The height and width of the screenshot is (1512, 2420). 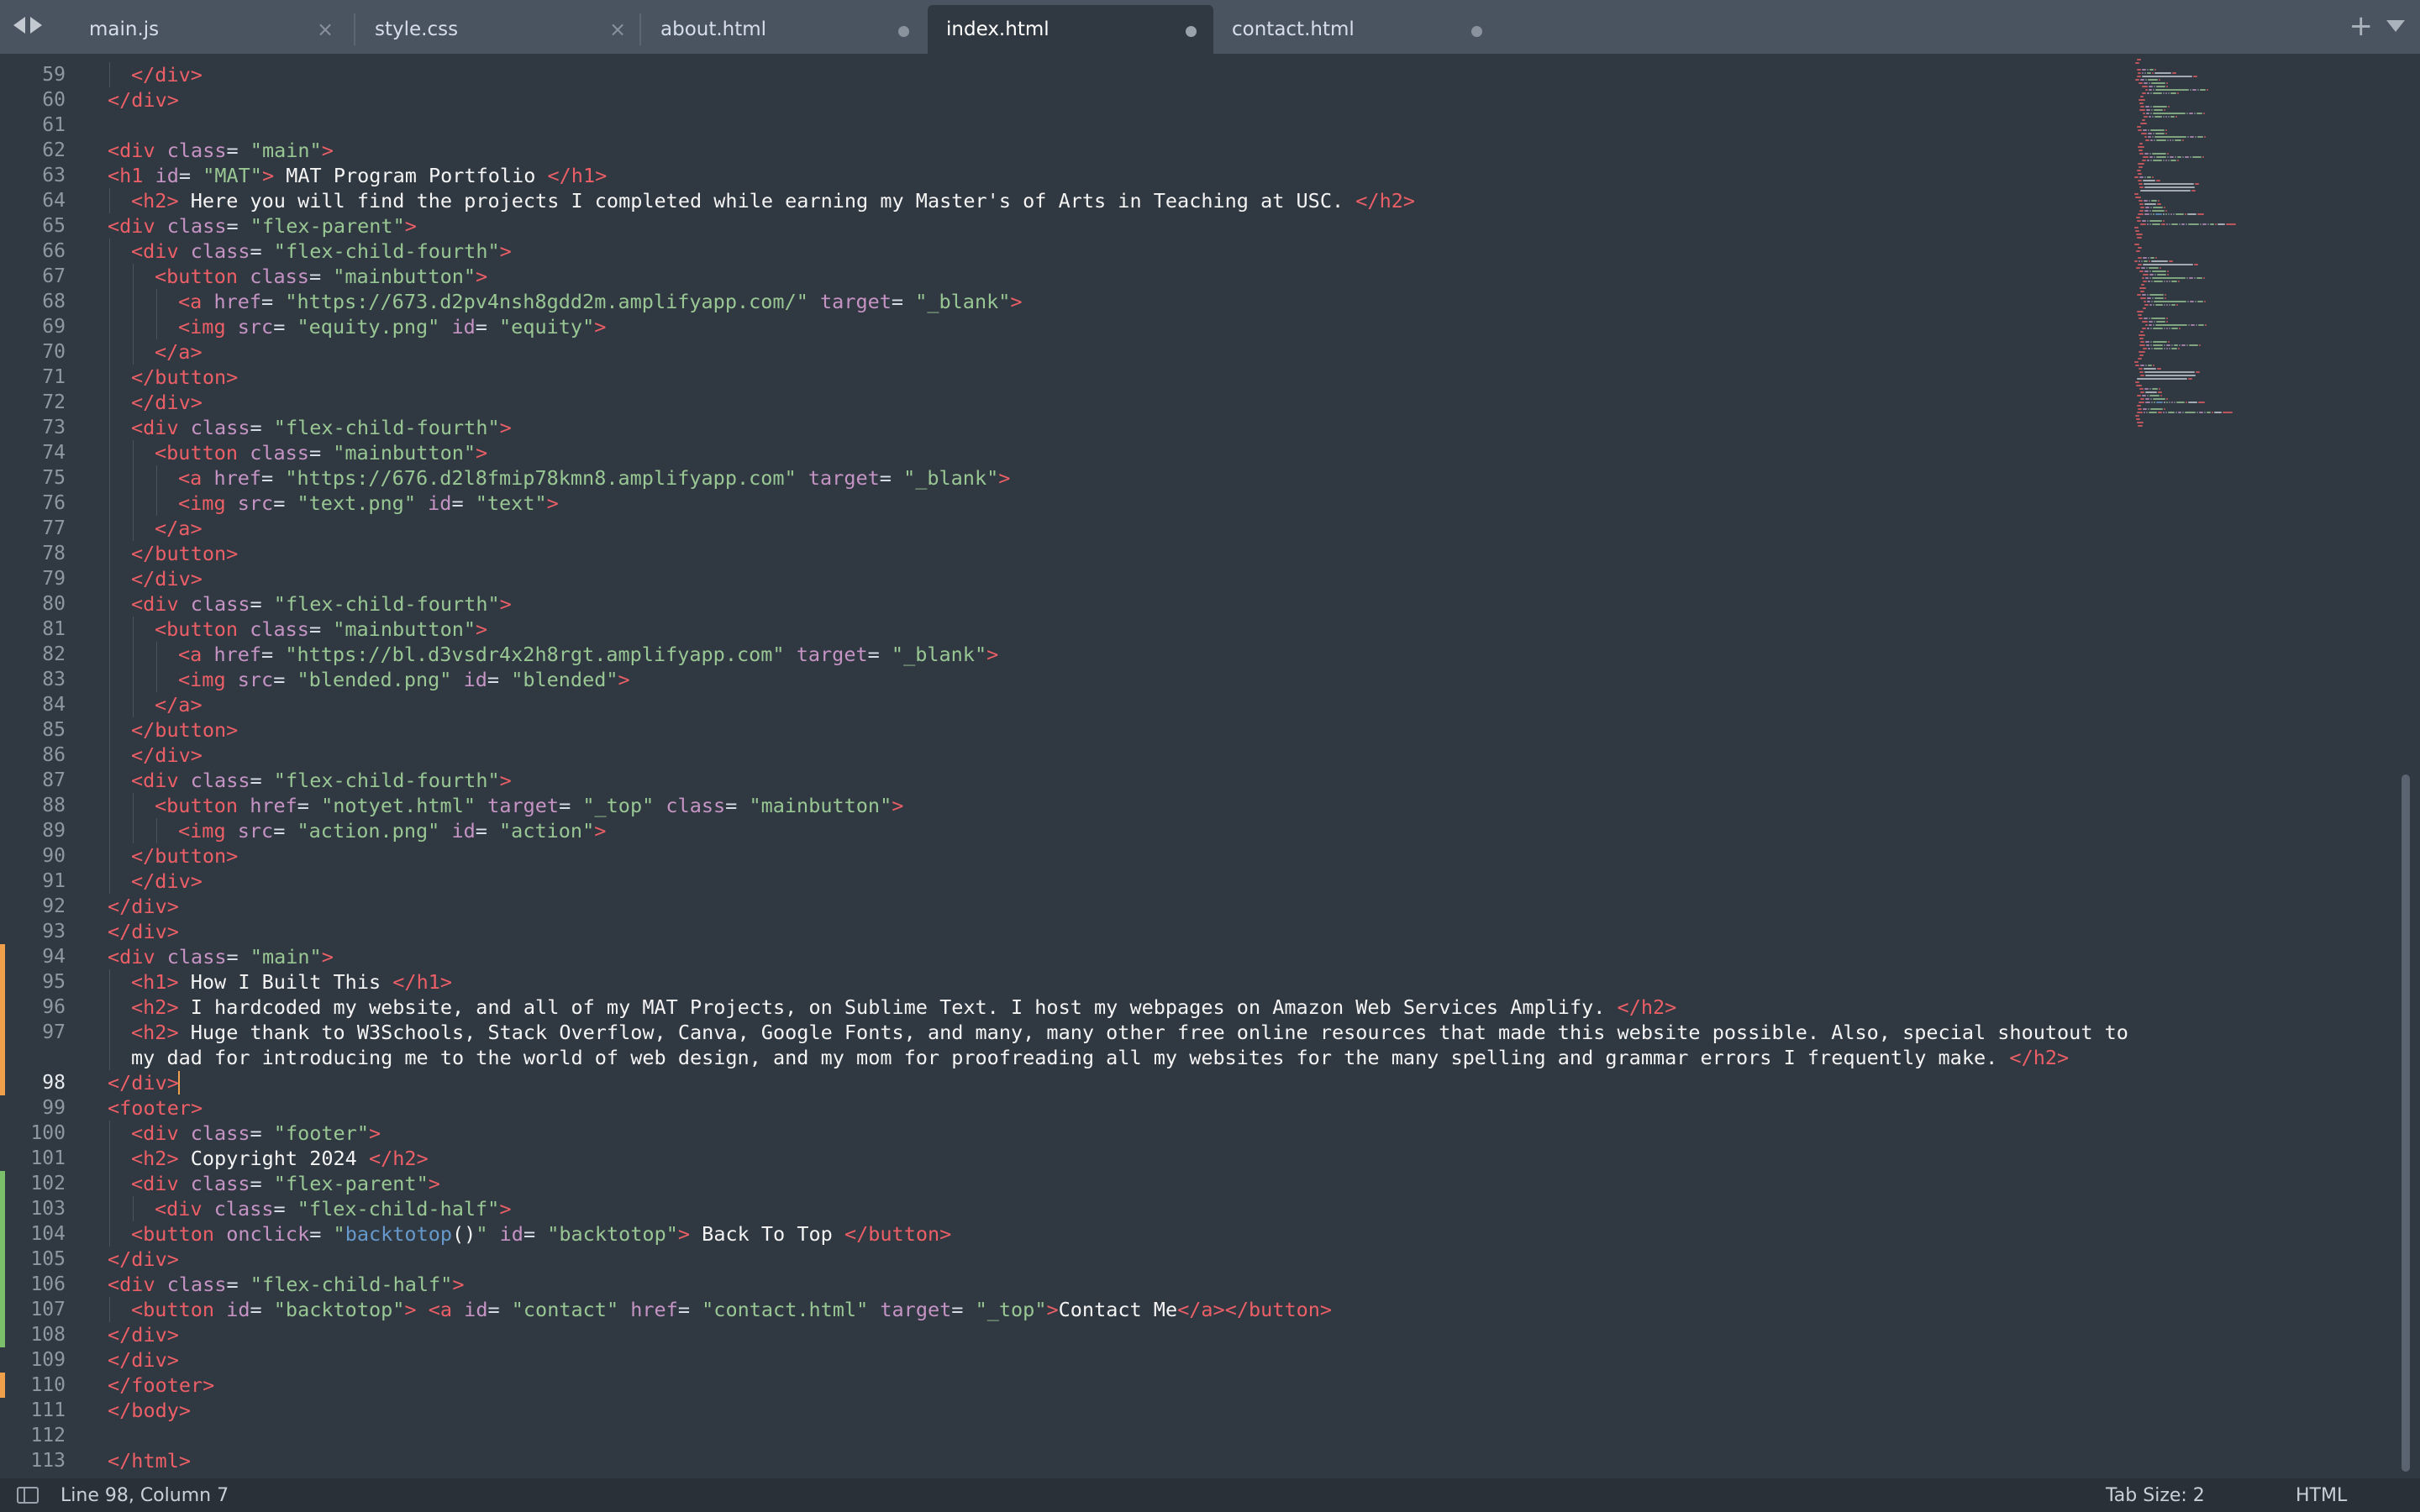 What do you see at coordinates (392, 326) in the screenshot?
I see `code-line: <img src= "equity.png" id= "equity">` at bounding box center [392, 326].